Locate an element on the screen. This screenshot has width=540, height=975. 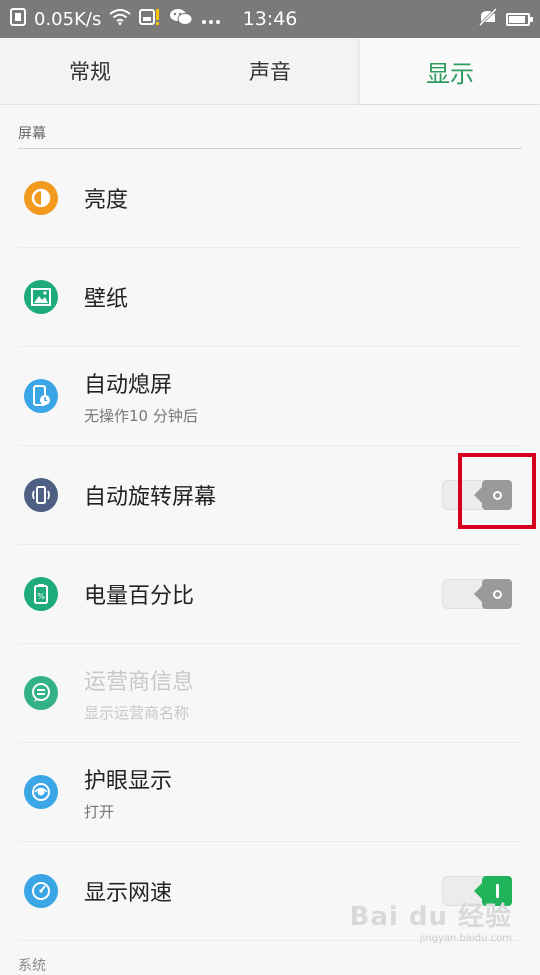
status-right is located at coordinates (505, 19).